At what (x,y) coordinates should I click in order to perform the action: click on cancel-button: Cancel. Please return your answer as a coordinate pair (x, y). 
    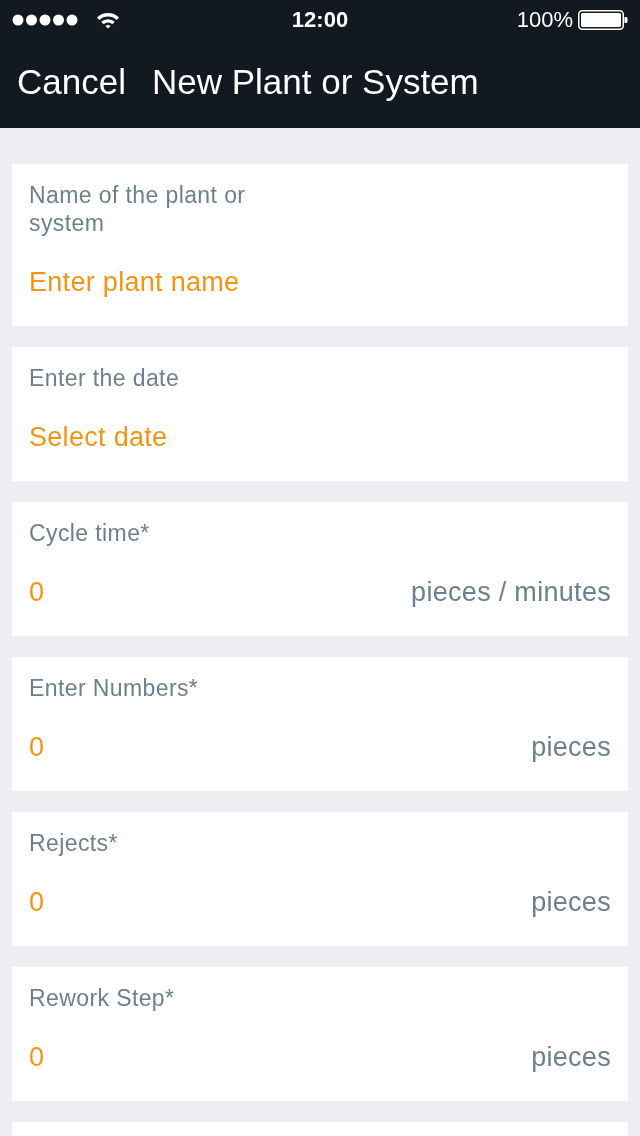
    Looking at the image, I should click on (71, 82).